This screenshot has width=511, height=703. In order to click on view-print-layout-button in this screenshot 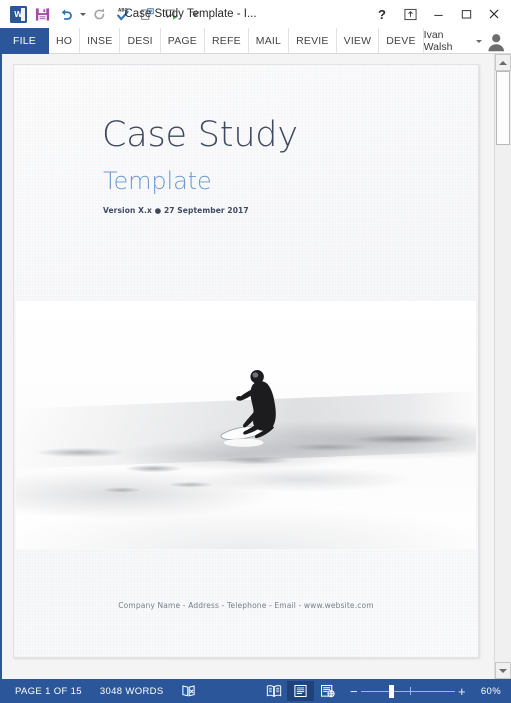, I will do `click(300, 691)`.